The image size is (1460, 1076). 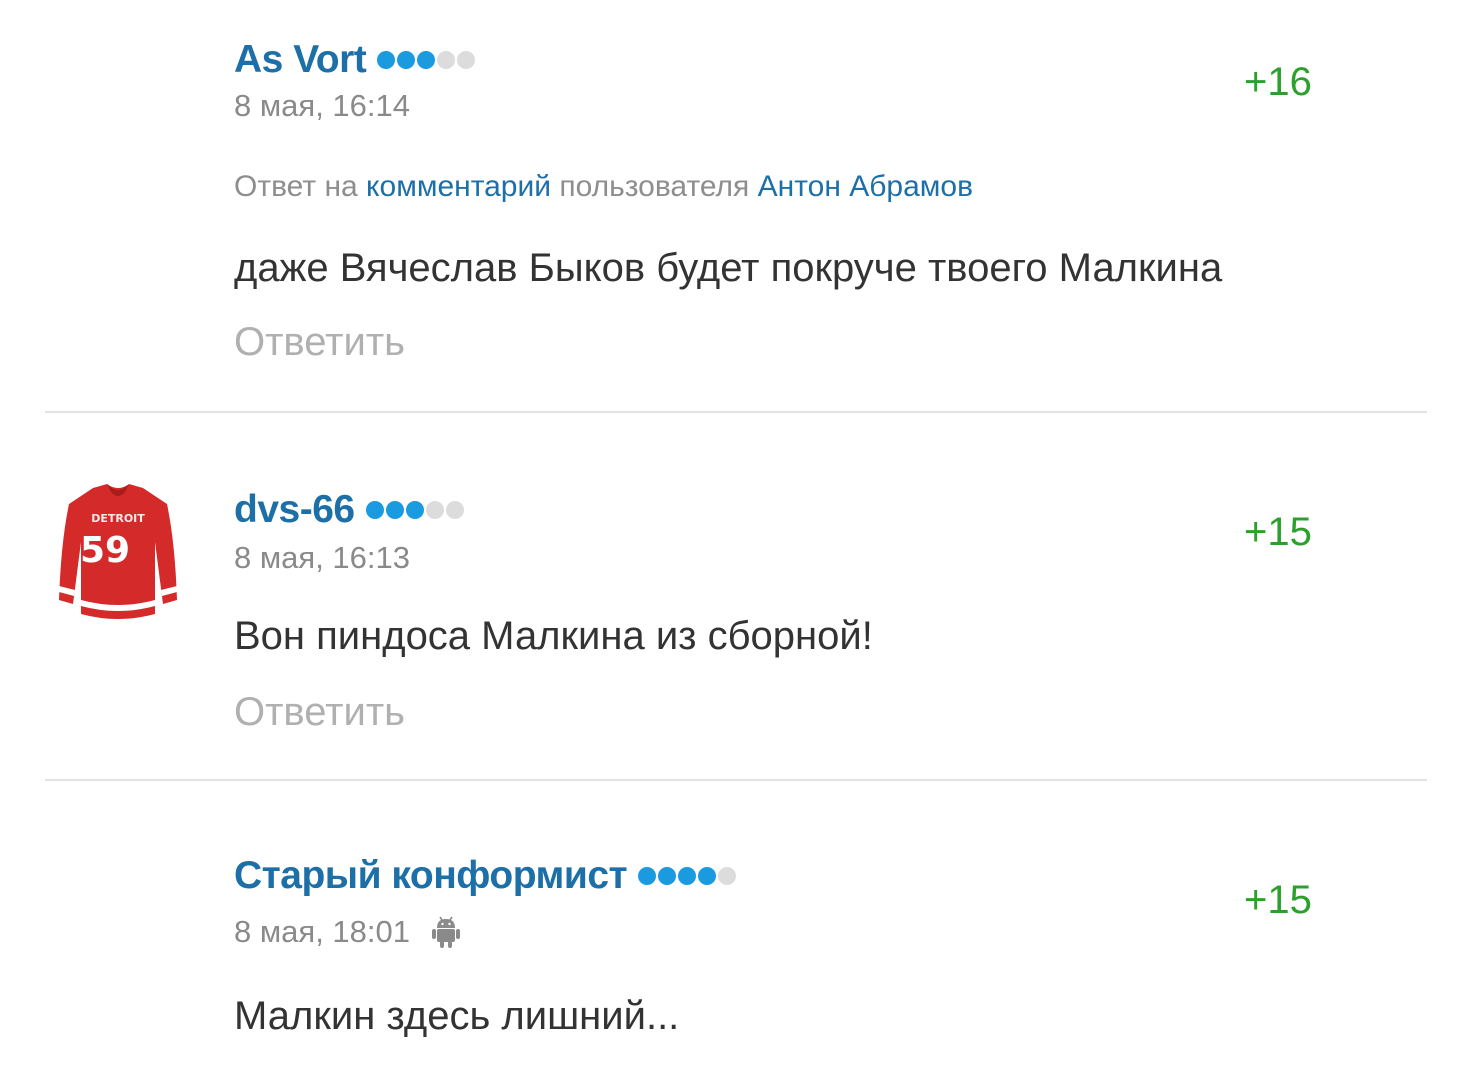 I want to click on reply-to-prefix: Ответ на, so click(x=296, y=186).